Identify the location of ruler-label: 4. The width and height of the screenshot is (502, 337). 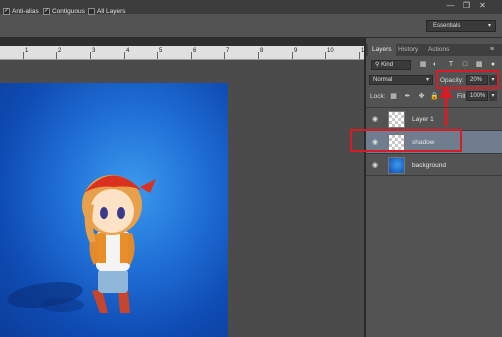
(128, 51).